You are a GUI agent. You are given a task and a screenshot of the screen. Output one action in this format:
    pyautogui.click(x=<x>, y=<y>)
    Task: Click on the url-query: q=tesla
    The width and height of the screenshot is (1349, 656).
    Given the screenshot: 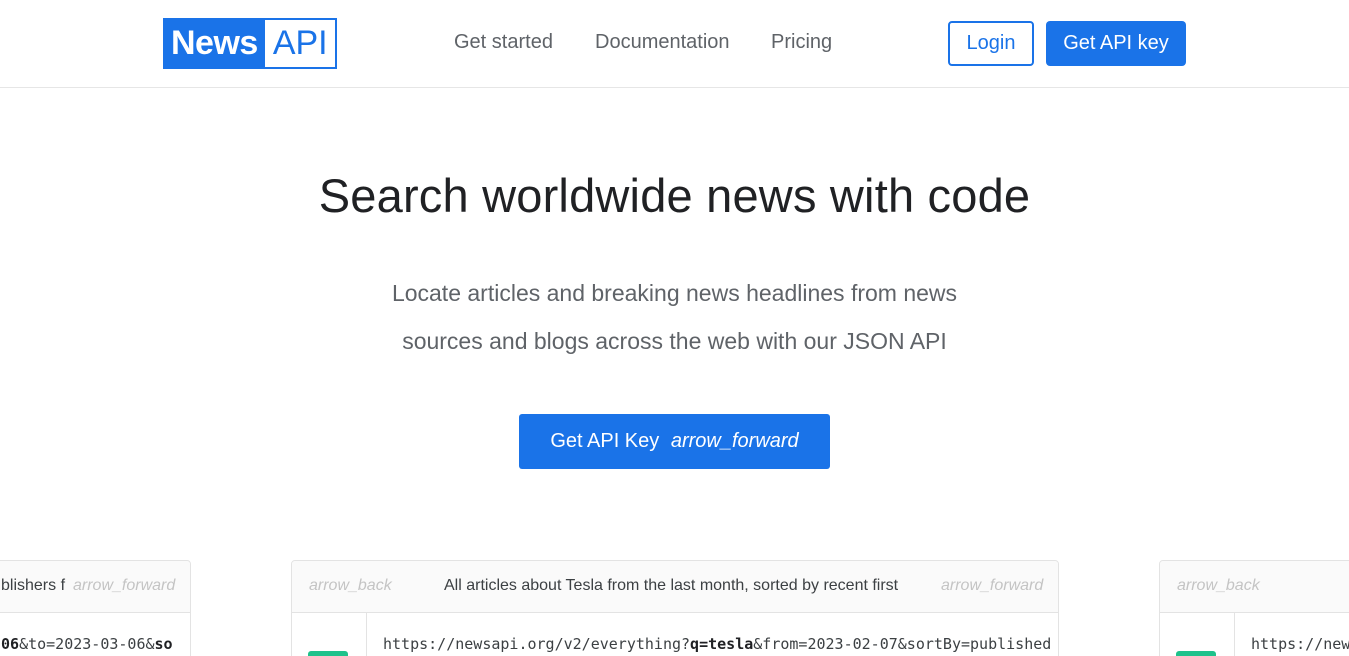 What is the action you would take?
    pyautogui.click(x=722, y=644)
    